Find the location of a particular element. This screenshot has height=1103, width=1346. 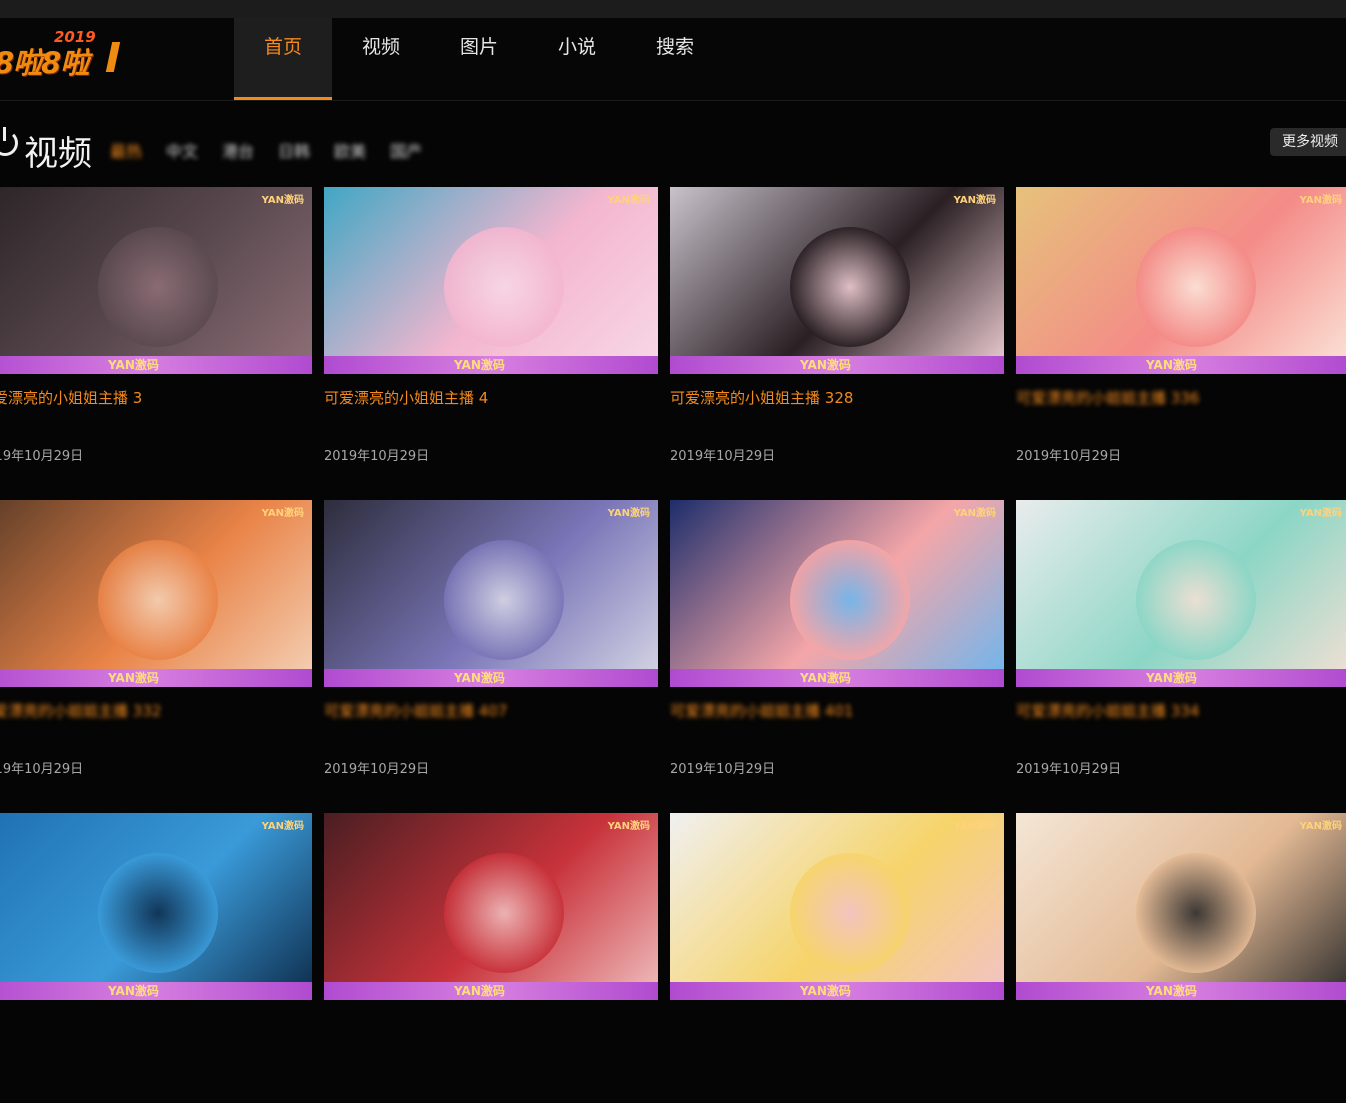

logo-bar is located at coordinates (113, 57).